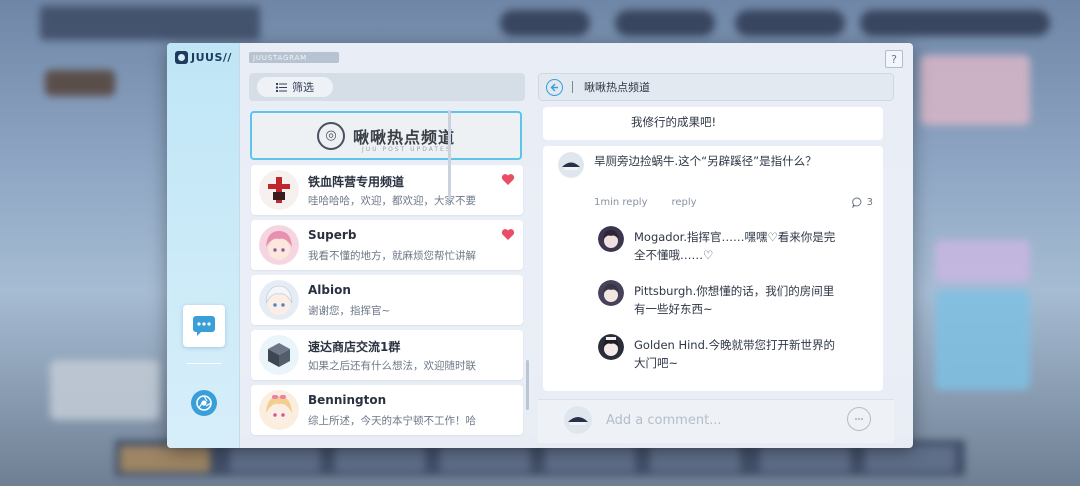  What do you see at coordinates (684, 202) in the screenshot?
I see `reply-link: reply` at bounding box center [684, 202].